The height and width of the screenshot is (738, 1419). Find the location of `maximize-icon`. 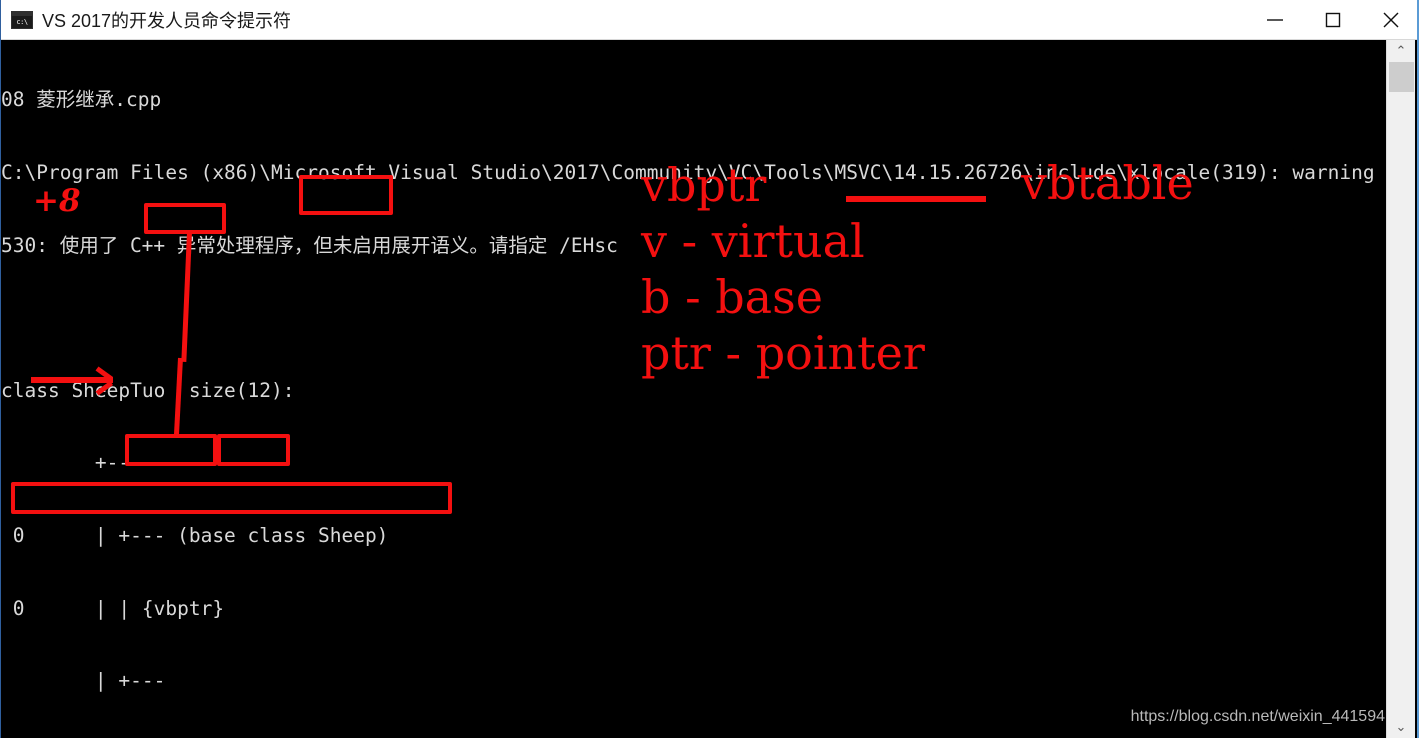

maximize-icon is located at coordinates (1333, 19).